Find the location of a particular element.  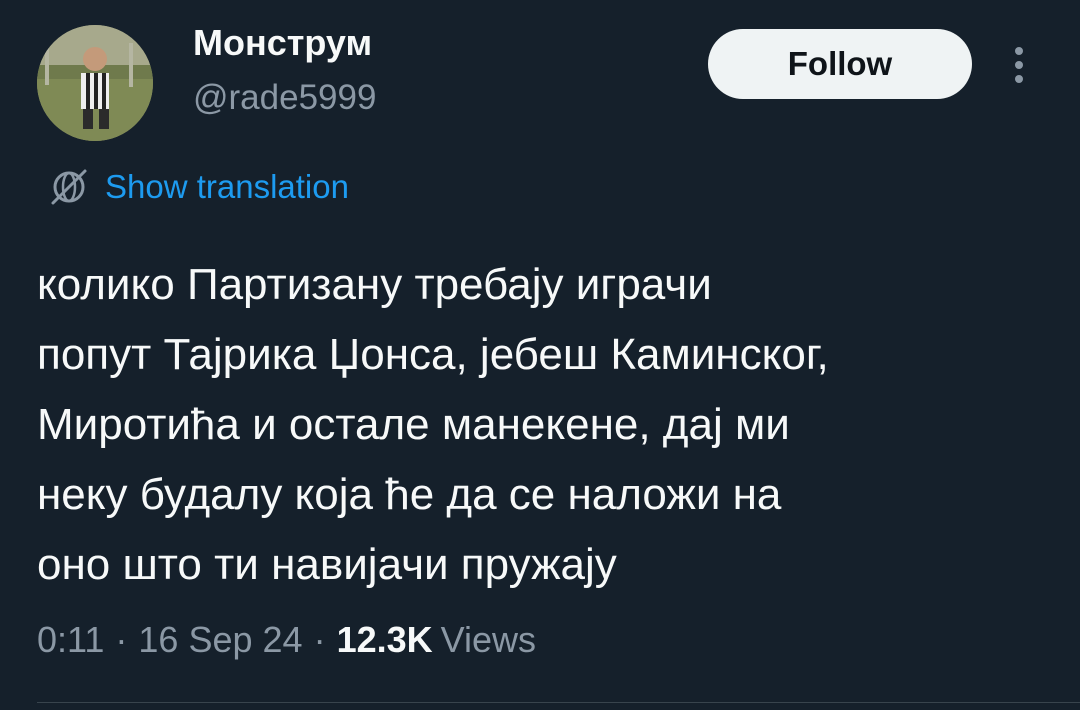

views-count: 12.3K is located at coordinates (385, 640).